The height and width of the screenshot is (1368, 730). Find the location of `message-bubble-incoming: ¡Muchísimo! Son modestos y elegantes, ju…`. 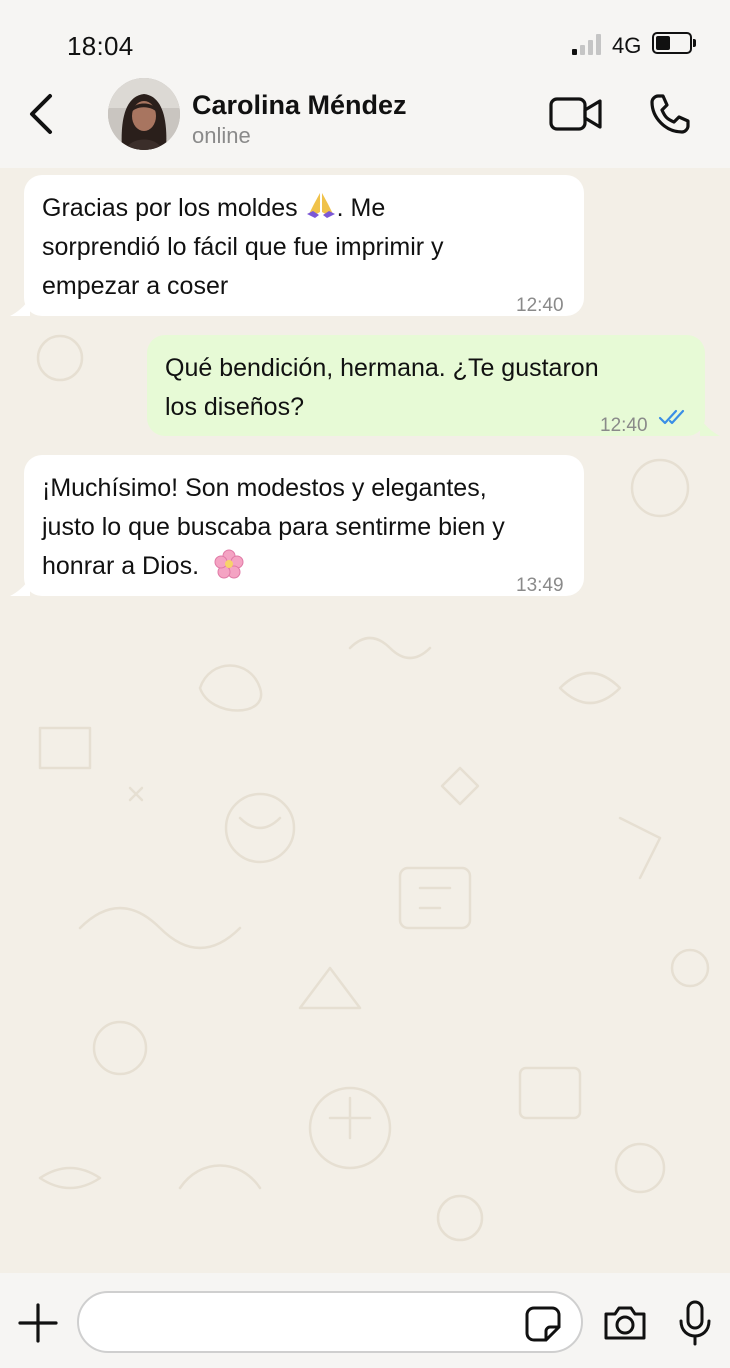

message-bubble-incoming: ¡Muchísimo! Son modestos y elegantes, ju… is located at coordinates (304, 525).